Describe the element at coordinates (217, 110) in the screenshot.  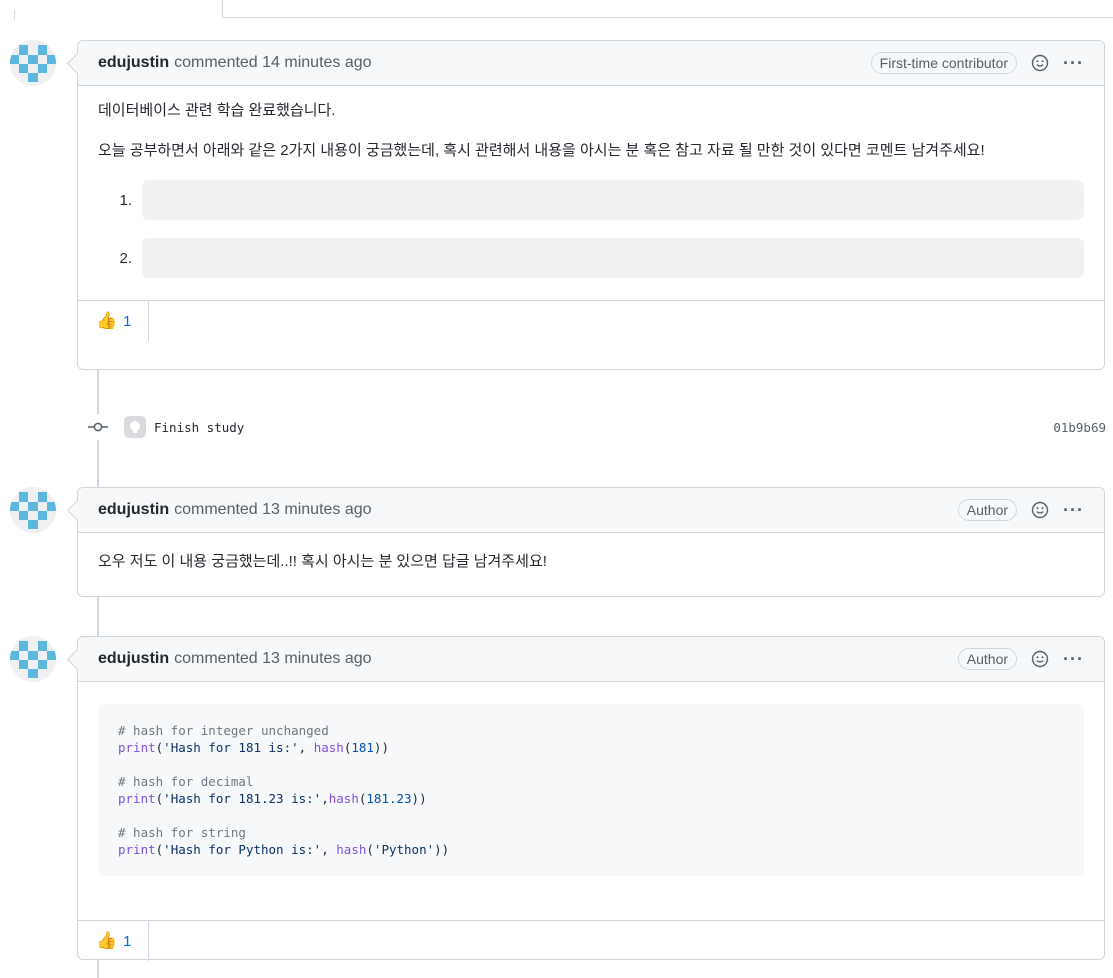
I see `comment-text: 데이터베이스 관련 학습 완료했습니다.` at that location.